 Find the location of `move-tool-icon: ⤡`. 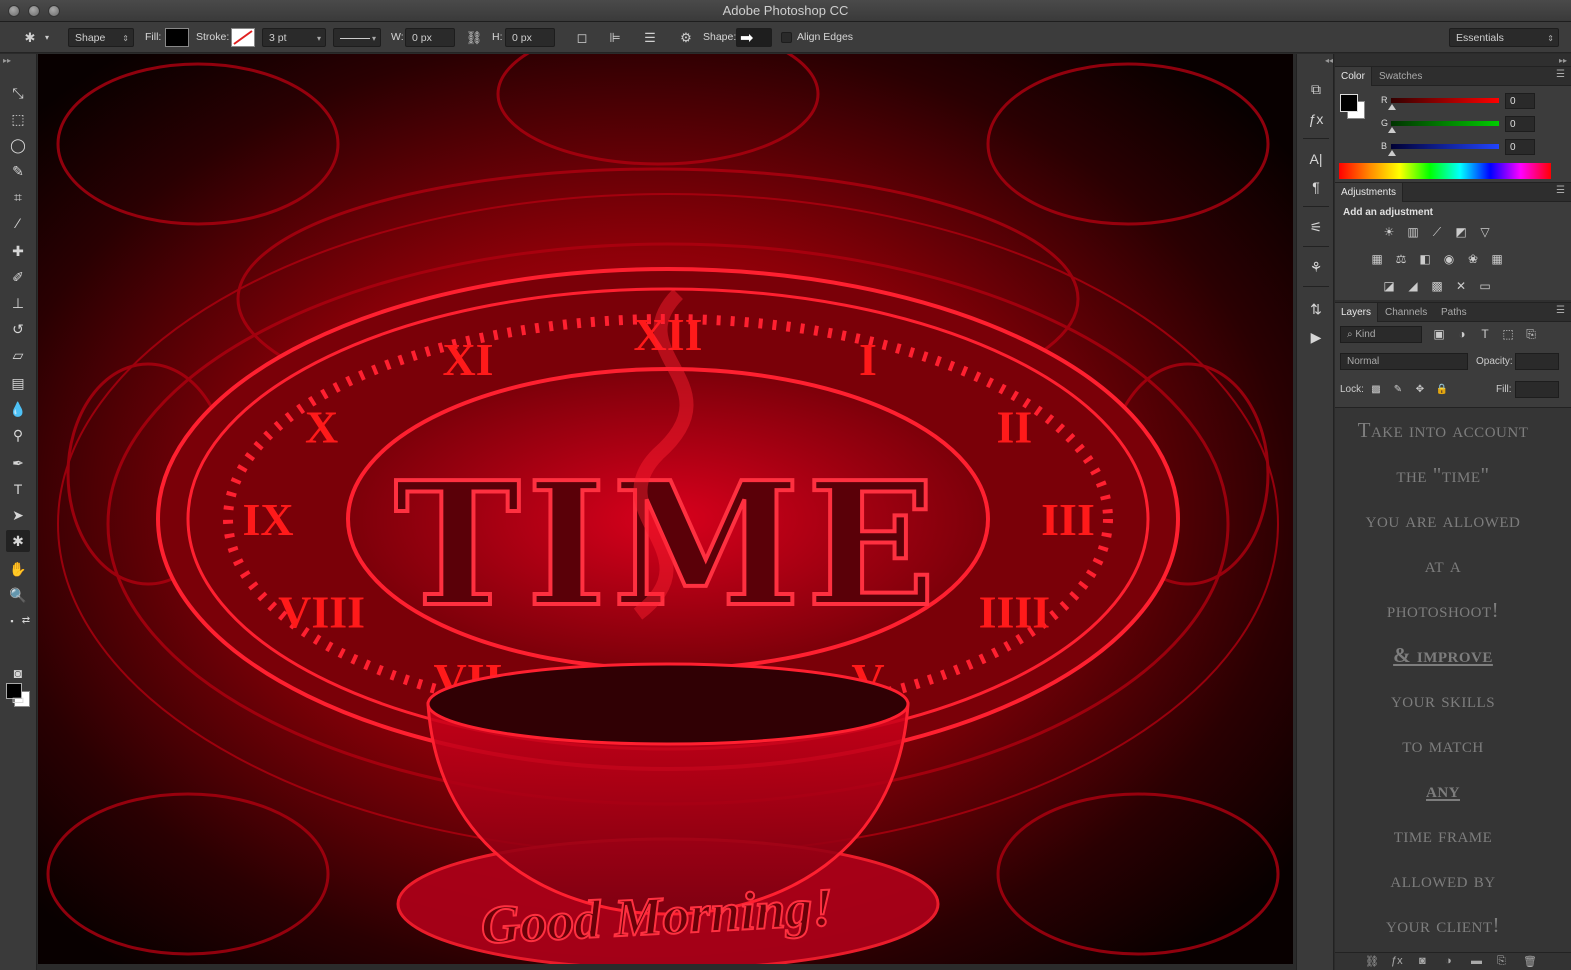

move-tool-icon: ⤡ is located at coordinates (18, 93).